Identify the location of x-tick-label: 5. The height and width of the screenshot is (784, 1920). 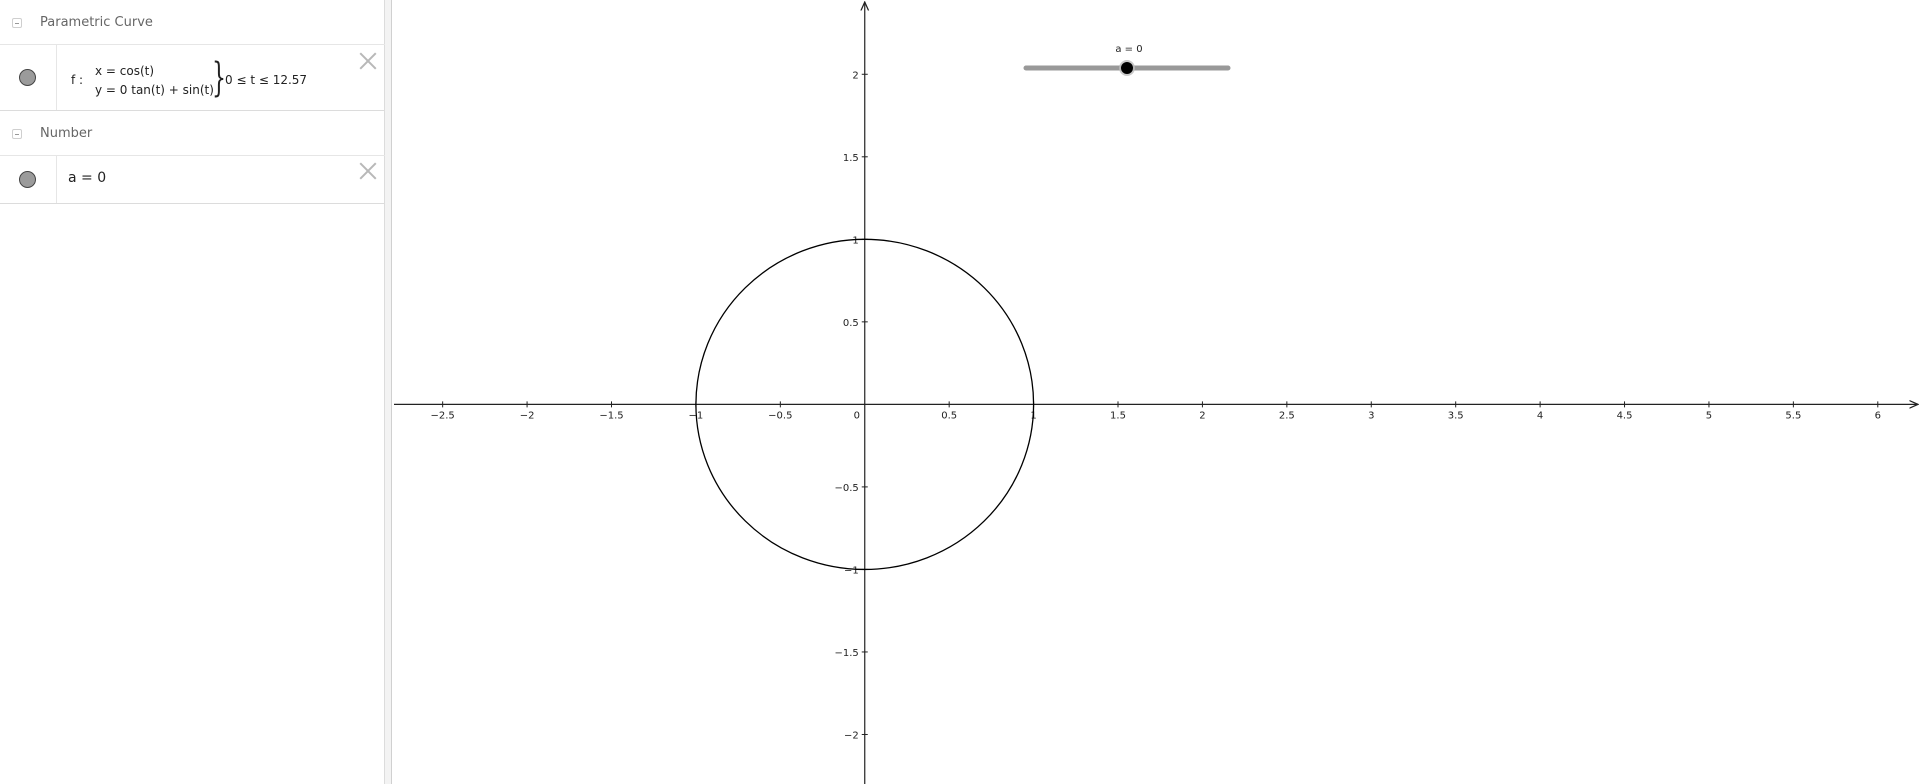
(1709, 415).